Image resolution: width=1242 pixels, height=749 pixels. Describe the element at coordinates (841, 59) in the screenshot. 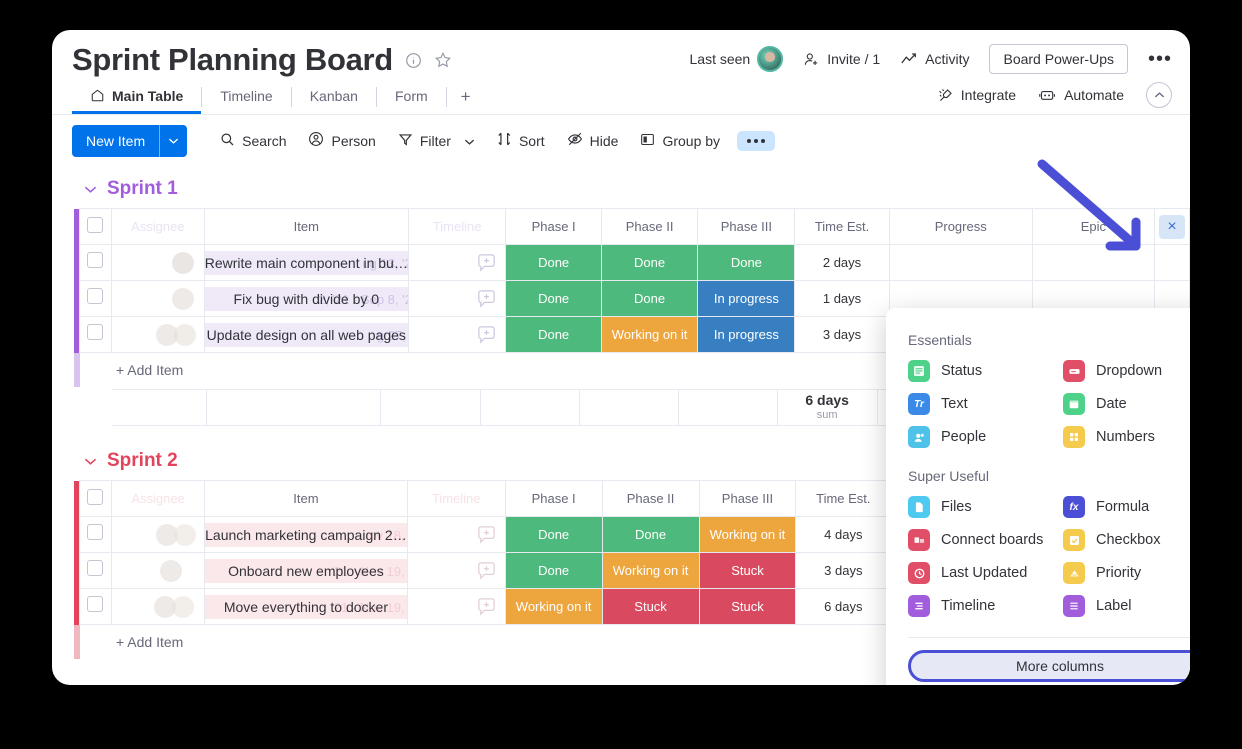

I see `invite-button: Invite / 1` at that location.